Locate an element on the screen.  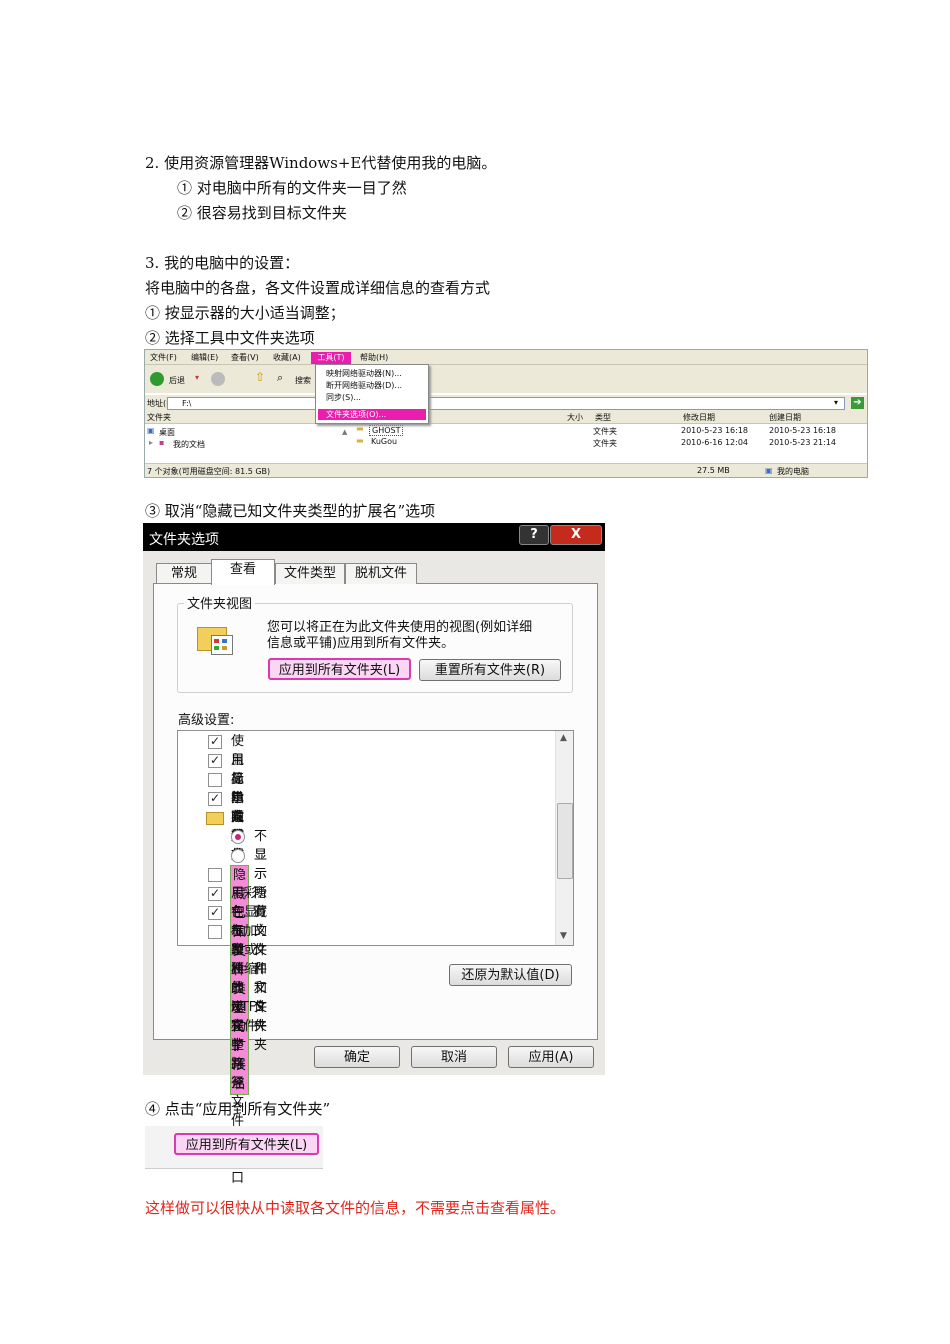
folder-icon is located at coordinates (215, 818).